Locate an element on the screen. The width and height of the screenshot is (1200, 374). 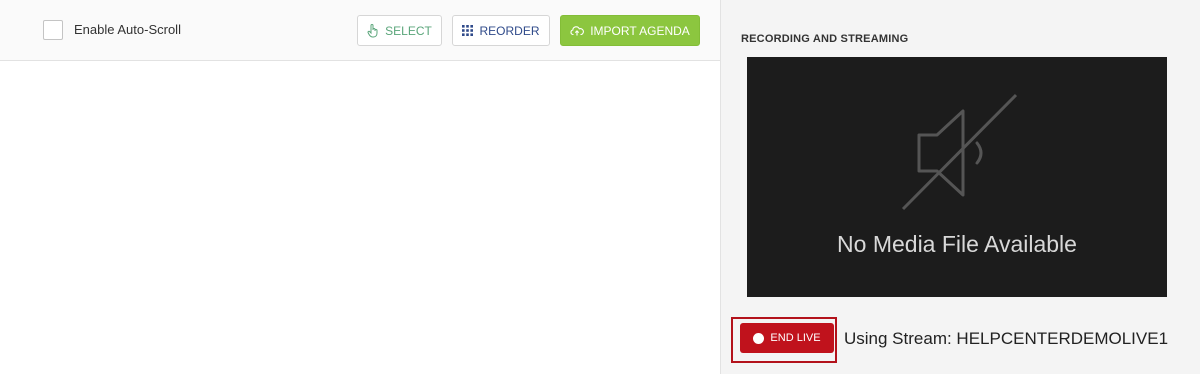
reorder-button-label: REORDER is located at coordinates (509, 30).